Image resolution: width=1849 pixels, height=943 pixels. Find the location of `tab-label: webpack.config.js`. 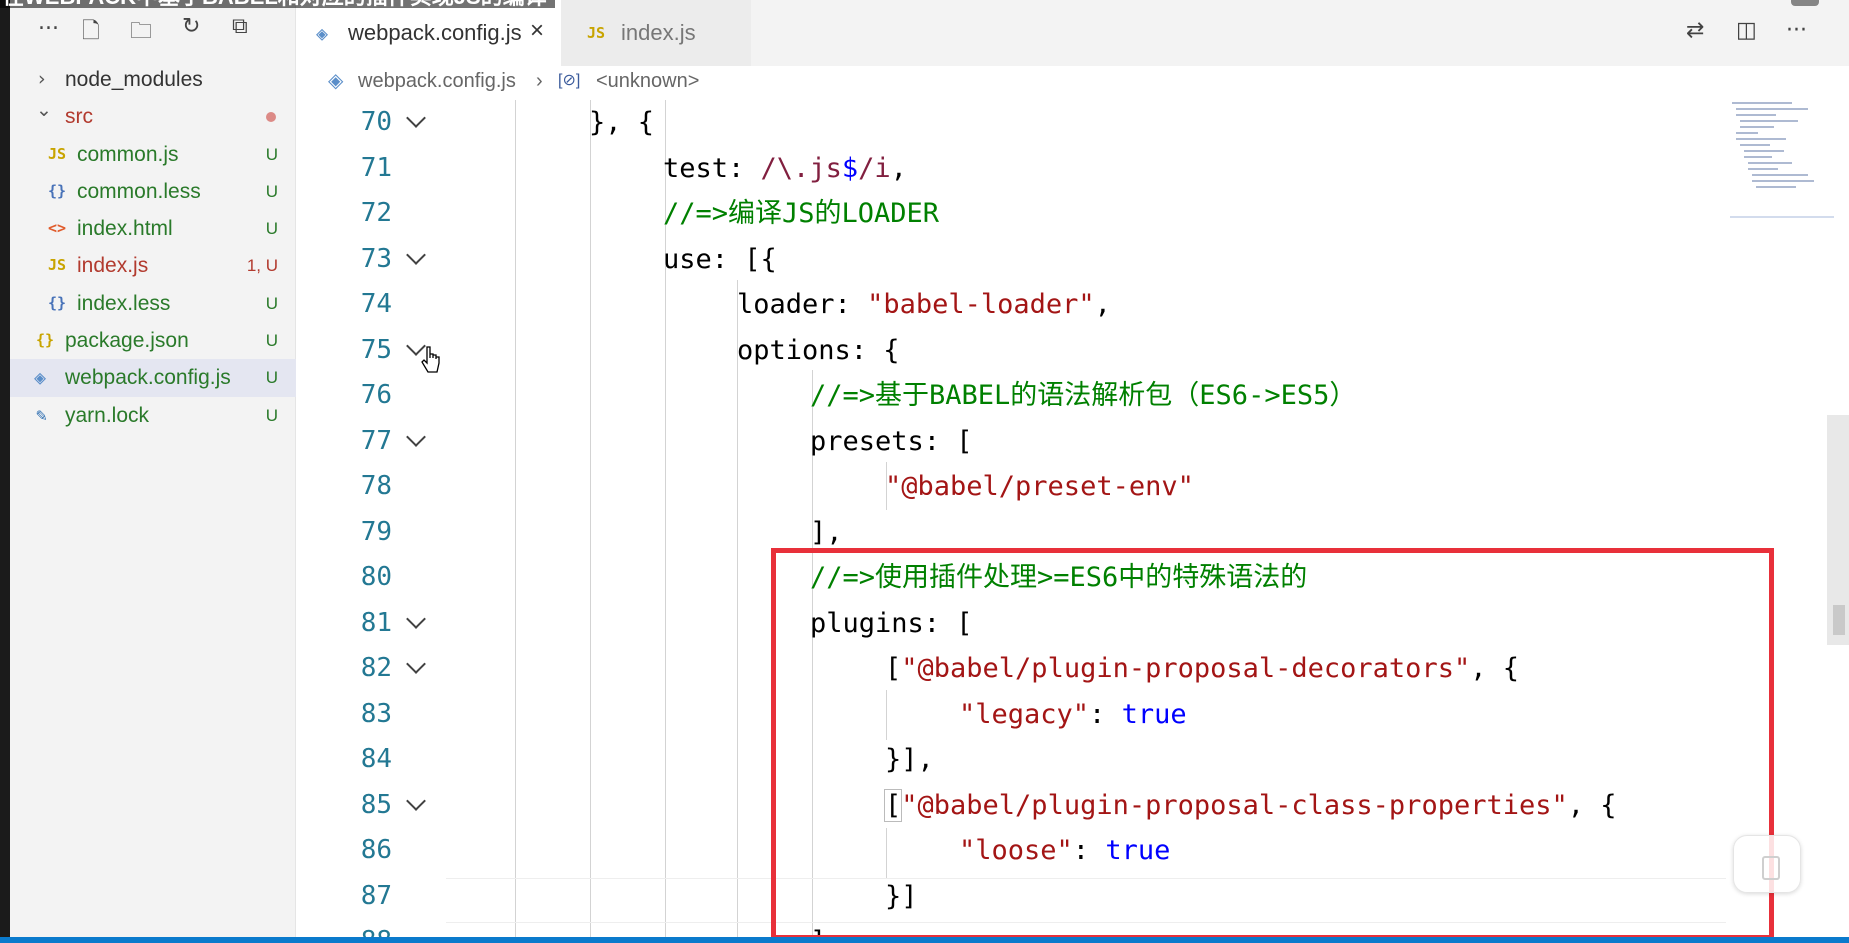

tab-label: webpack.config.js is located at coordinates (435, 32).